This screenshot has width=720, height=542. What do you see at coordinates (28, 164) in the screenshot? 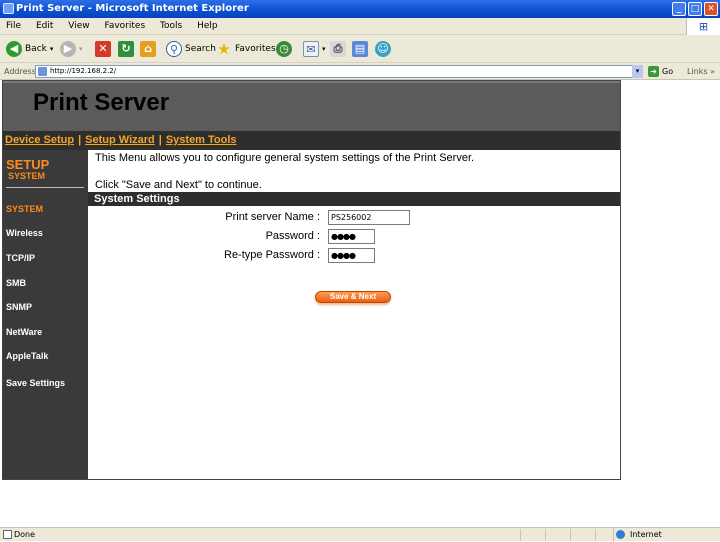
I see `sidebar-heading: SETUP` at bounding box center [28, 164].